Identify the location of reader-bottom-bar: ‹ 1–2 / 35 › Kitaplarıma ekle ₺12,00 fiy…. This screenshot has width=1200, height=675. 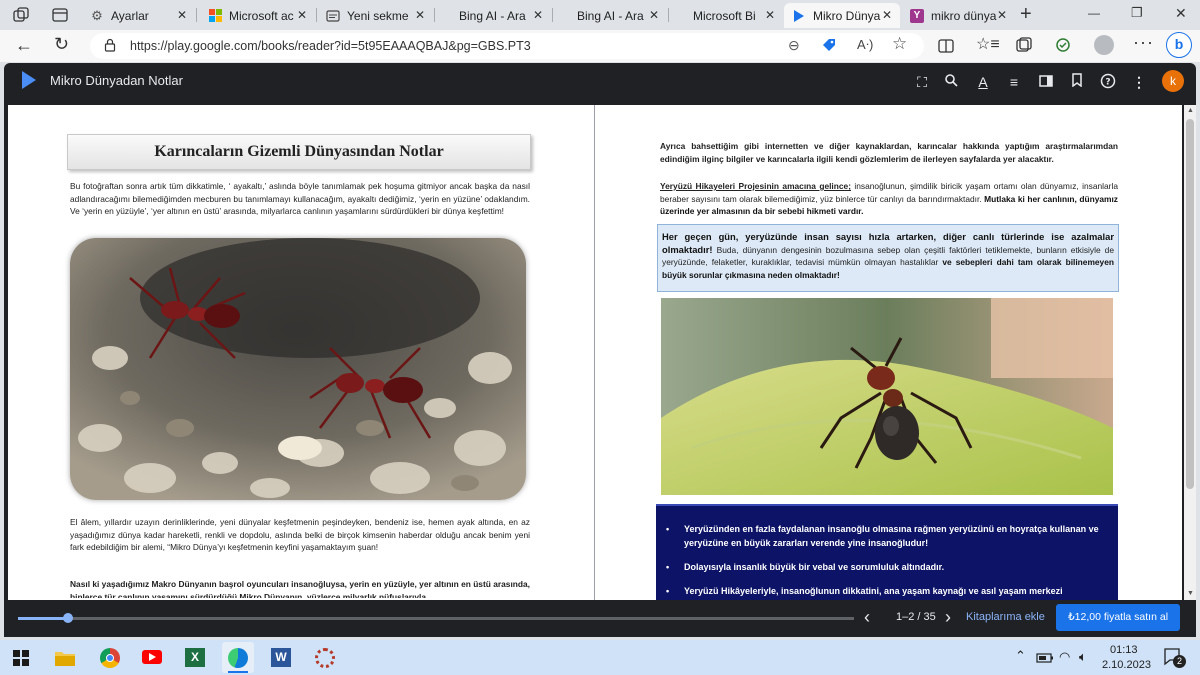
(600, 618).